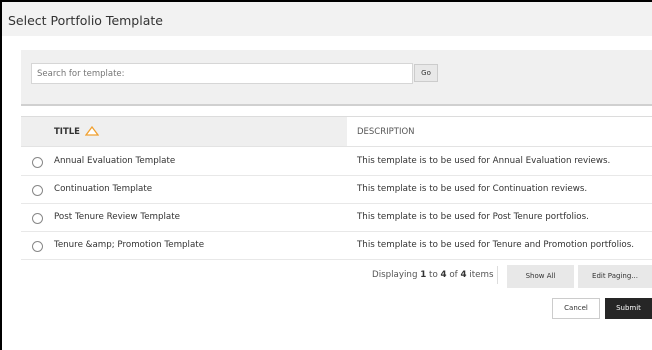 This screenshot has height=350, width=652. I want to click on search-input, so click(222, 73).